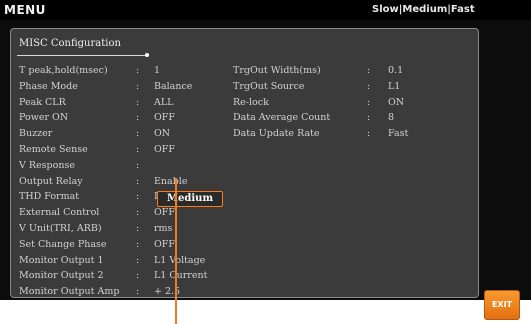  Describe the element at coordinates (63, 244) in the screenshot. I see `left_settings-label: Set Change Phase` at that location.